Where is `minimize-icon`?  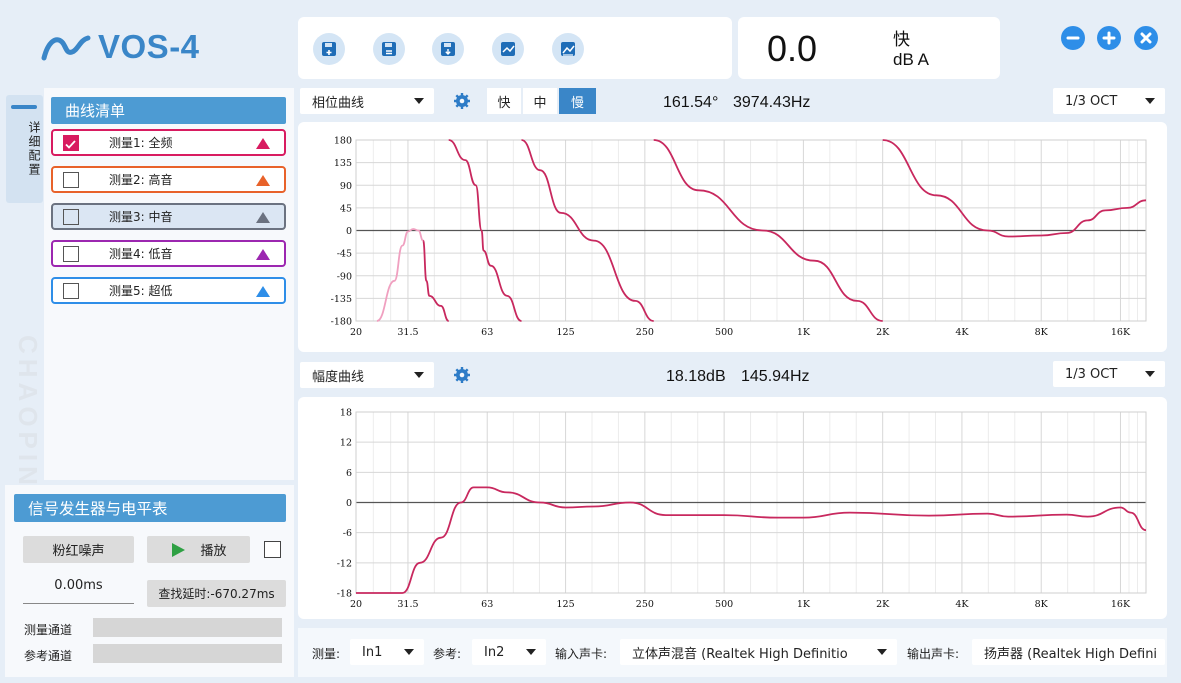
minimize-icon is located at coordinates (1073, 38).